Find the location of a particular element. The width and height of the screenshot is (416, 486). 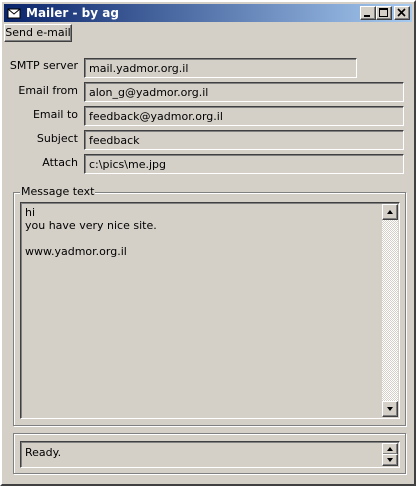

maximize-button is located at coordinates (384, 13).